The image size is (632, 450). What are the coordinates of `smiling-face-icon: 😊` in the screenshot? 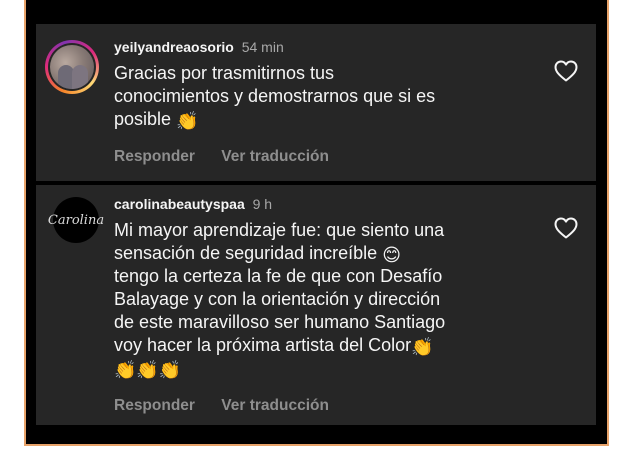 It's located at (391, 255).